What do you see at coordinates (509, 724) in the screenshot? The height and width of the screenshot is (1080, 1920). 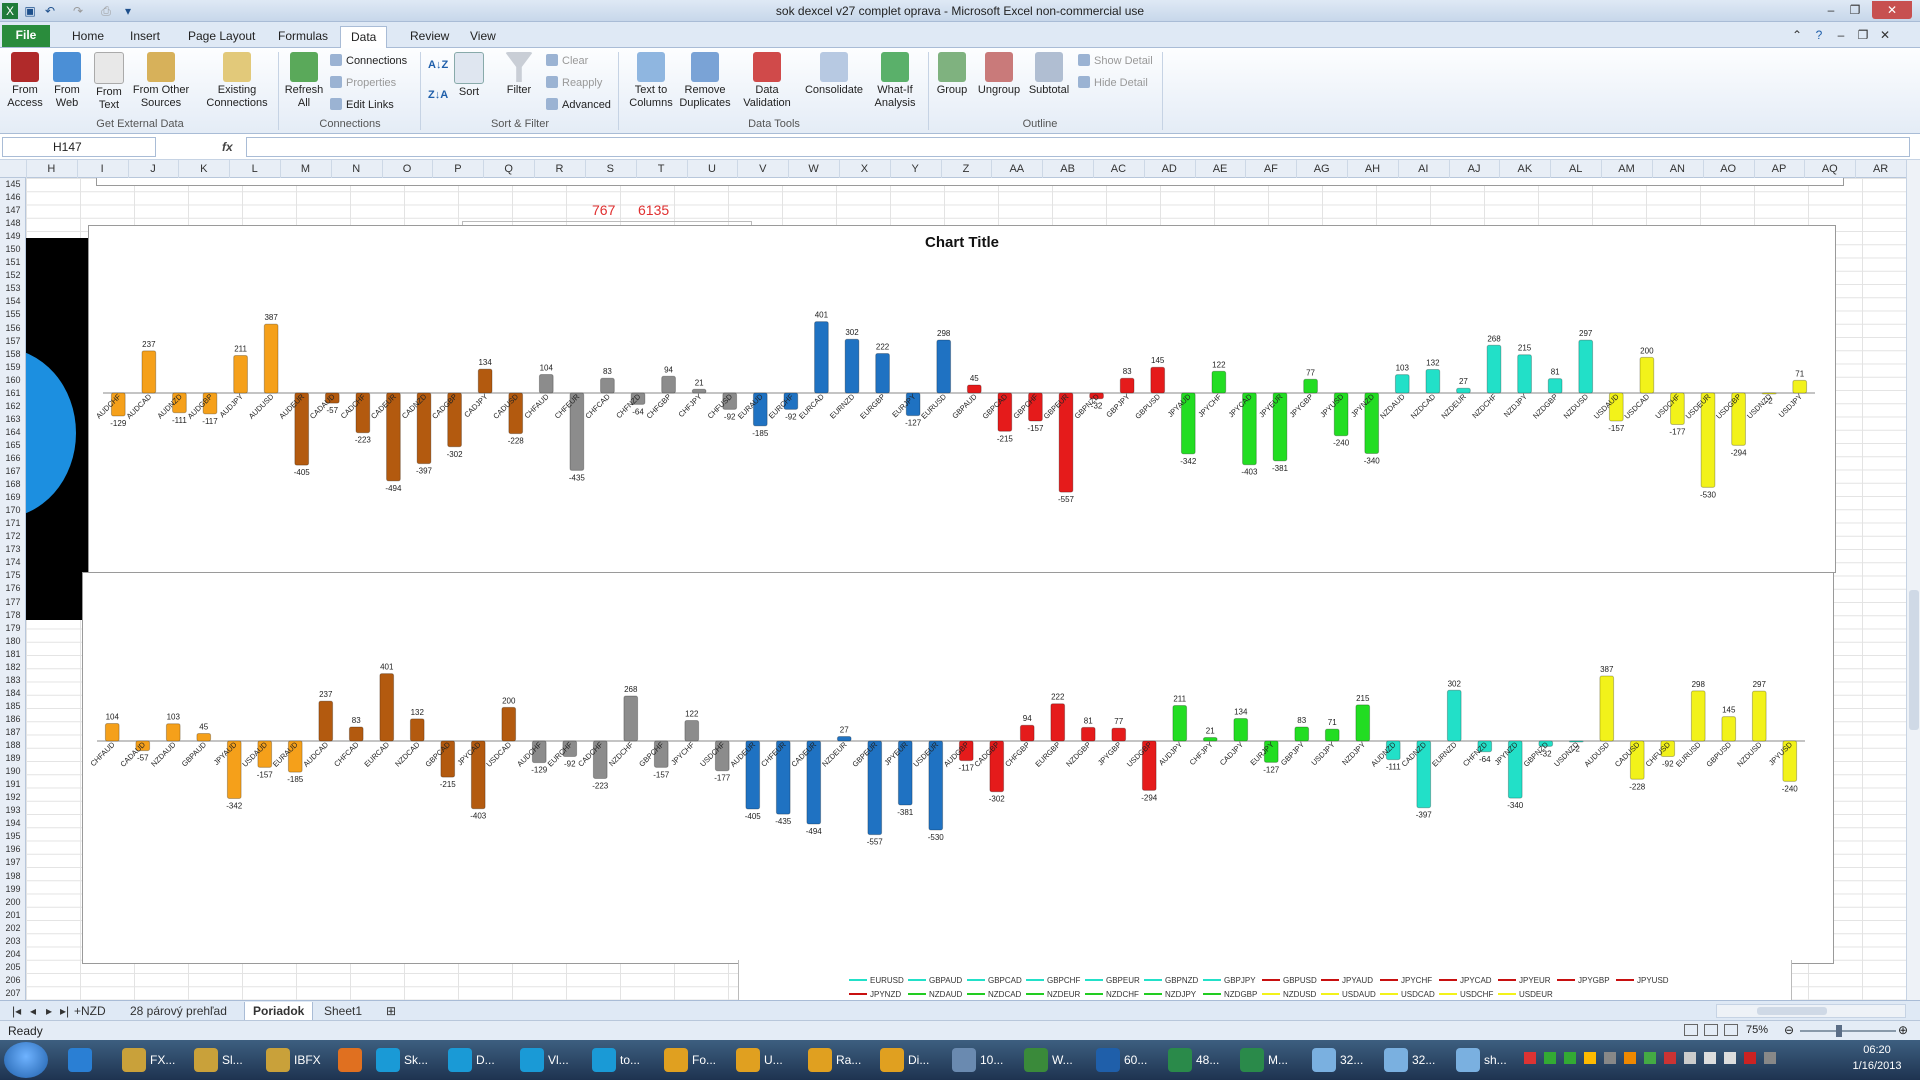 I see `bar-usdcad` at bounding box center [509, 724].